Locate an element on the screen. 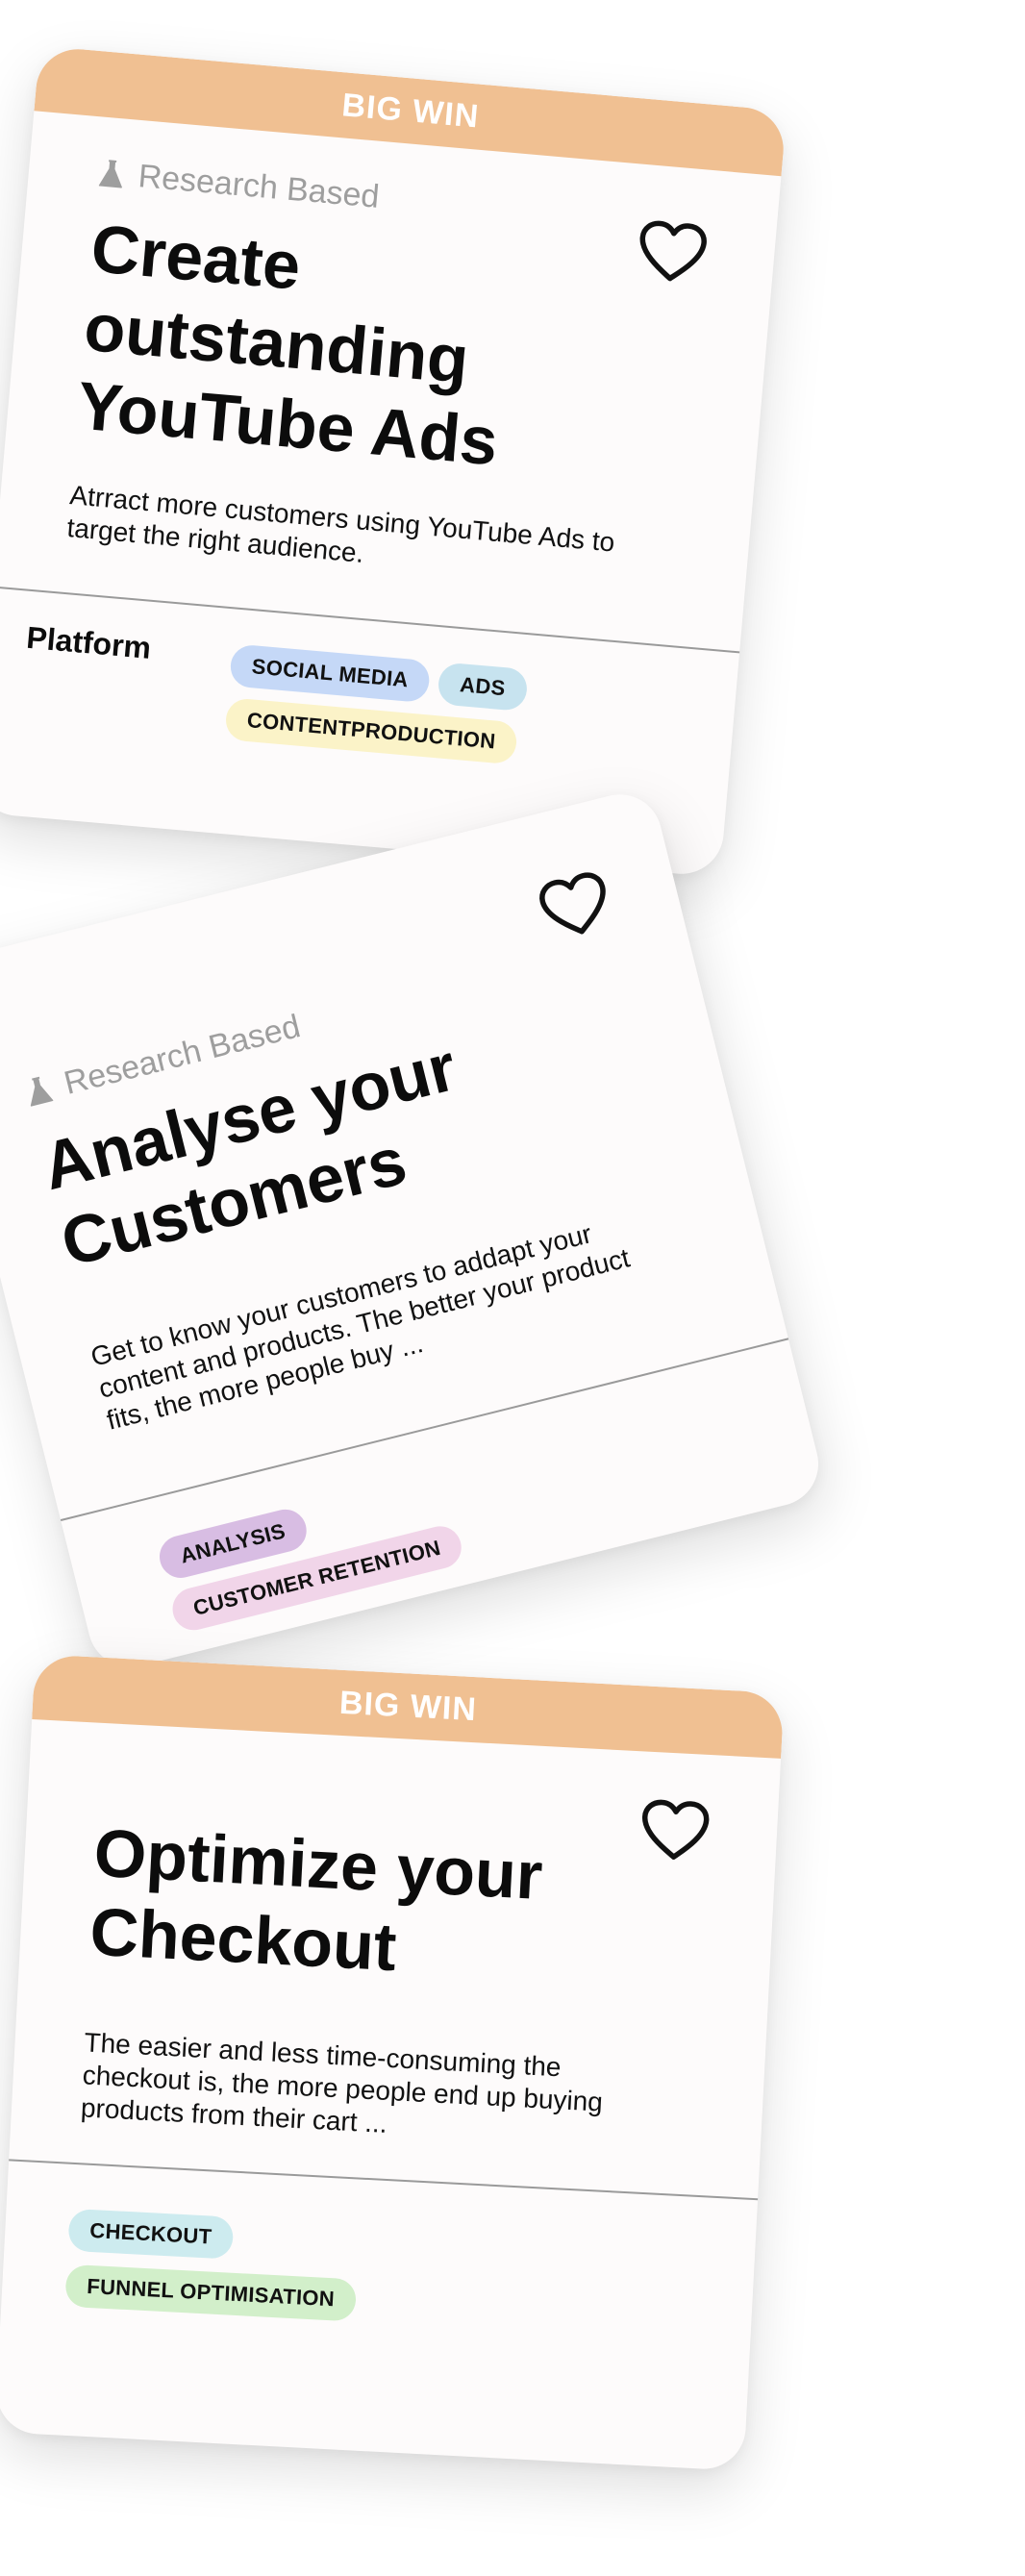  tag-content-production: CONTENTPRODUCTION is located at coordinates (371, 731).